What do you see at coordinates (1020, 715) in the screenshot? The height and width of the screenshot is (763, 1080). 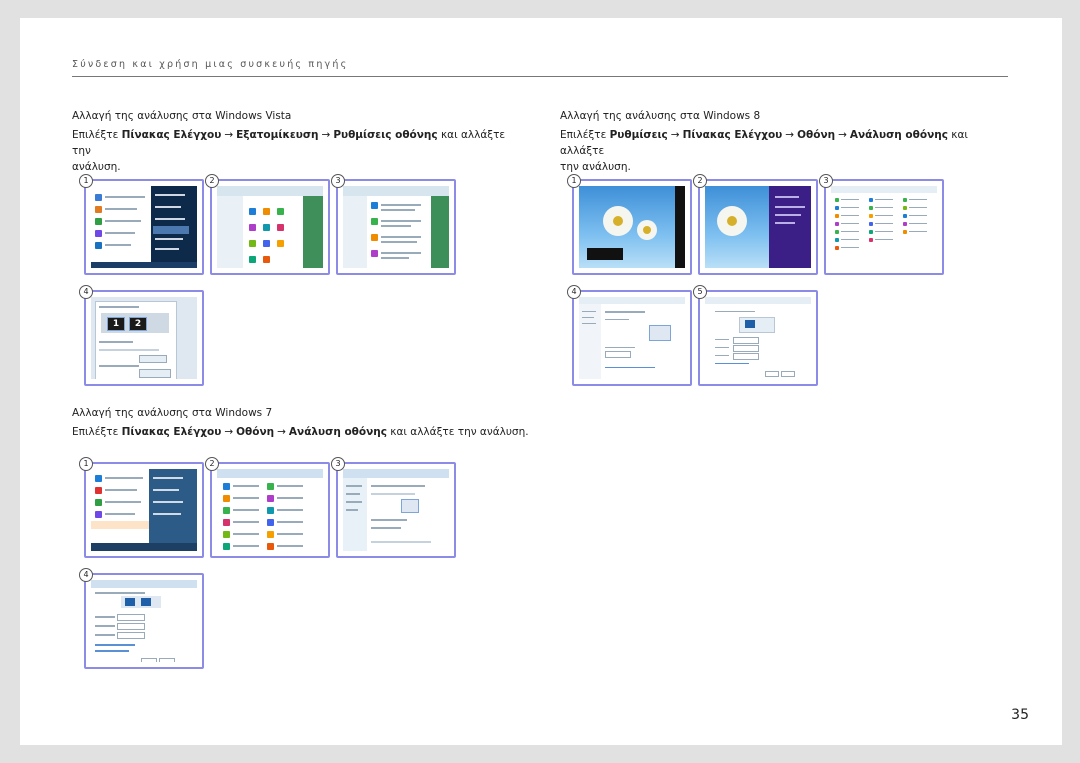 I see `page-number: 35` at bounding box center [1020, 715].